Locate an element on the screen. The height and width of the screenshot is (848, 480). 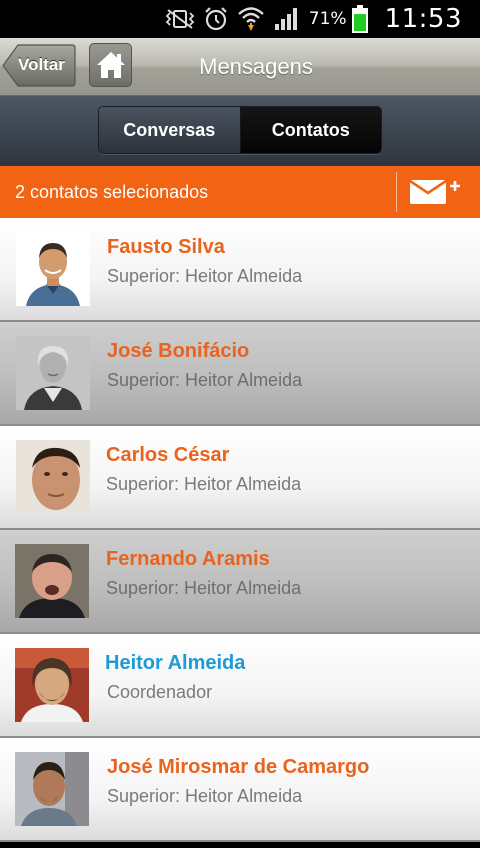
contact-row: José Bonifácio Superior: Heitor Almeida is located at coordinates (240, 374).